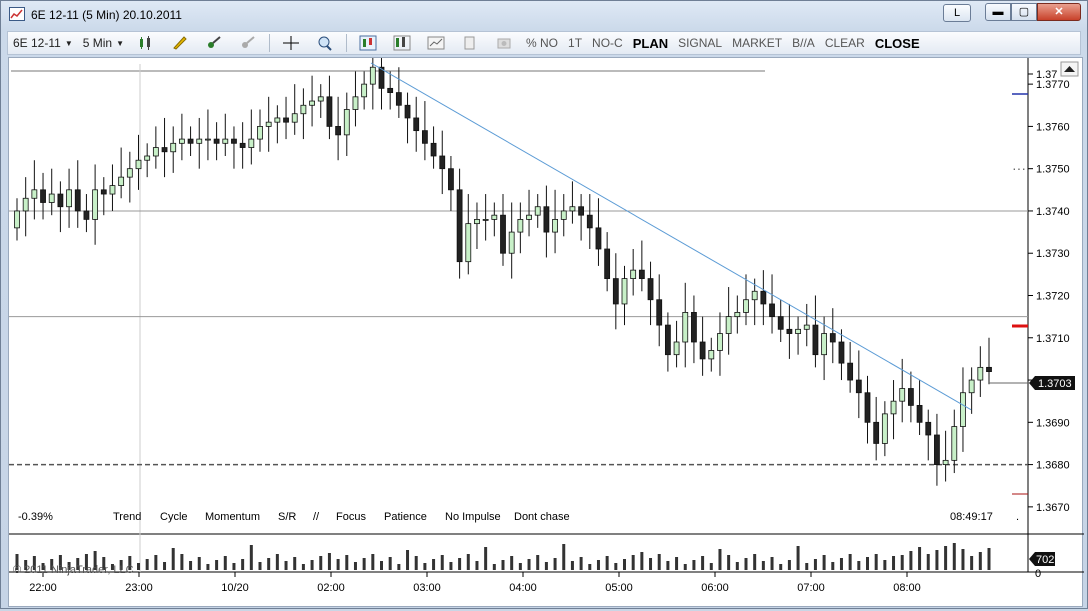 Image resolution: width=1088 pixels, height=611 pixels. Describe the element at coordinates (146, 43) in the screenshot. I see `bar-type-button` at that location.